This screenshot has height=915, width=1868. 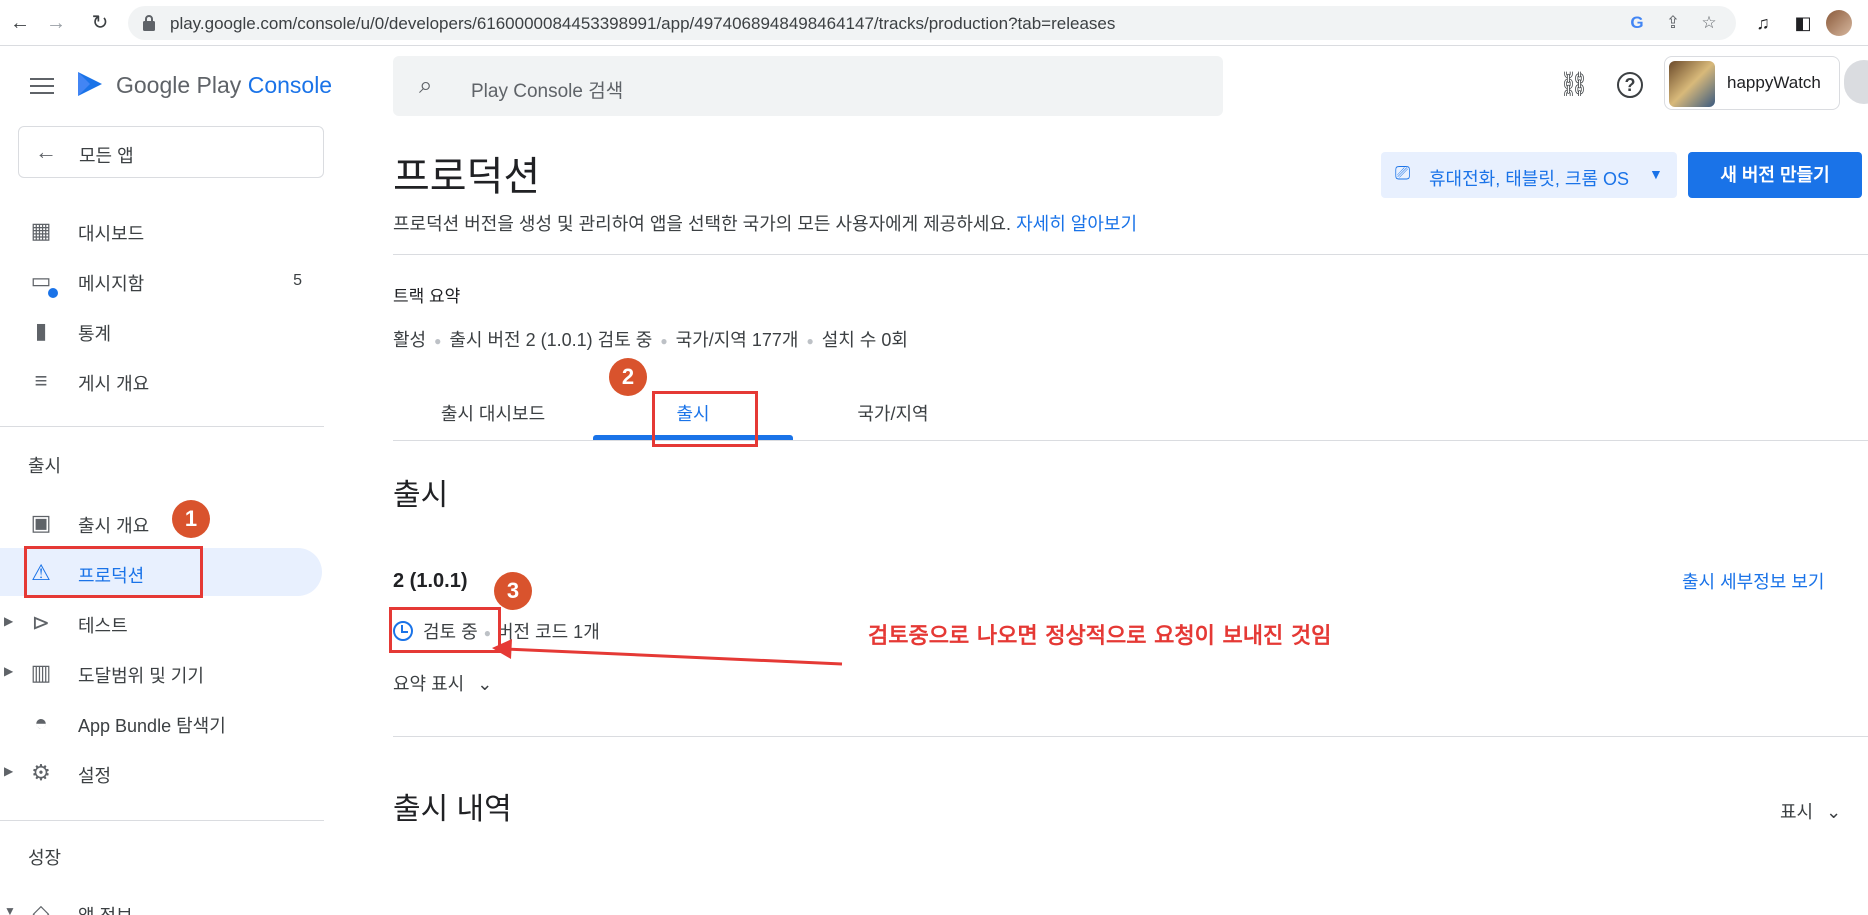 I want to click on summary-release: 출시 버전 2 (1.0.1) 검토 중, so click(x=551, y=340).